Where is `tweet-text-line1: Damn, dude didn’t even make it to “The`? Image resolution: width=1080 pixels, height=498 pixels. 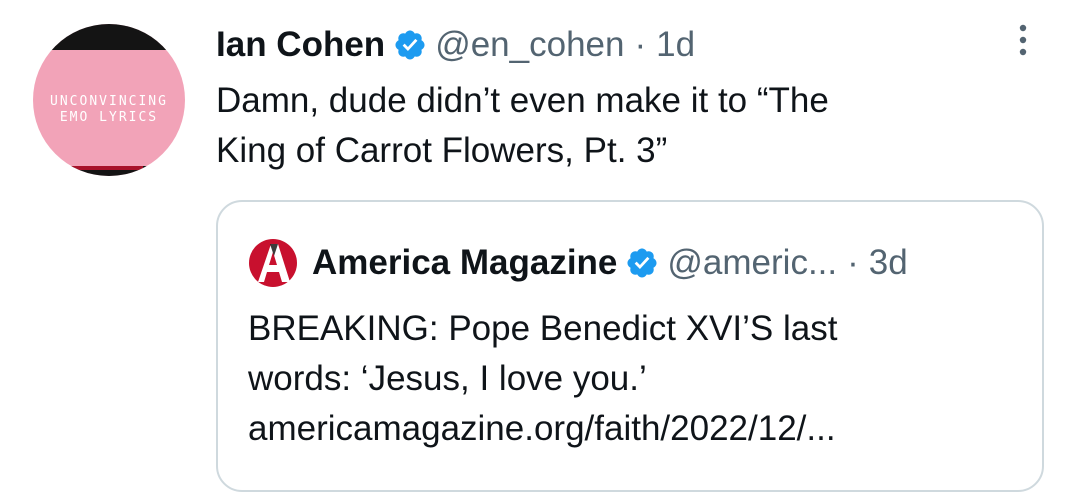 tweet-text-line1: Damn, dude didn’t even make it to “The is located at coordinates (522, 100).